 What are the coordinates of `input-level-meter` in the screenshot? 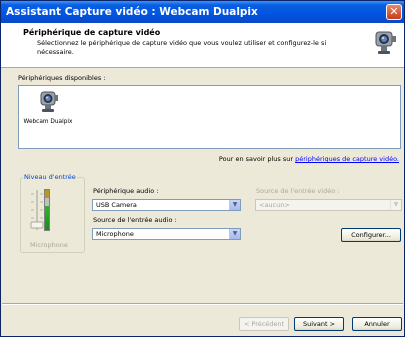 It's located at (47, 210).